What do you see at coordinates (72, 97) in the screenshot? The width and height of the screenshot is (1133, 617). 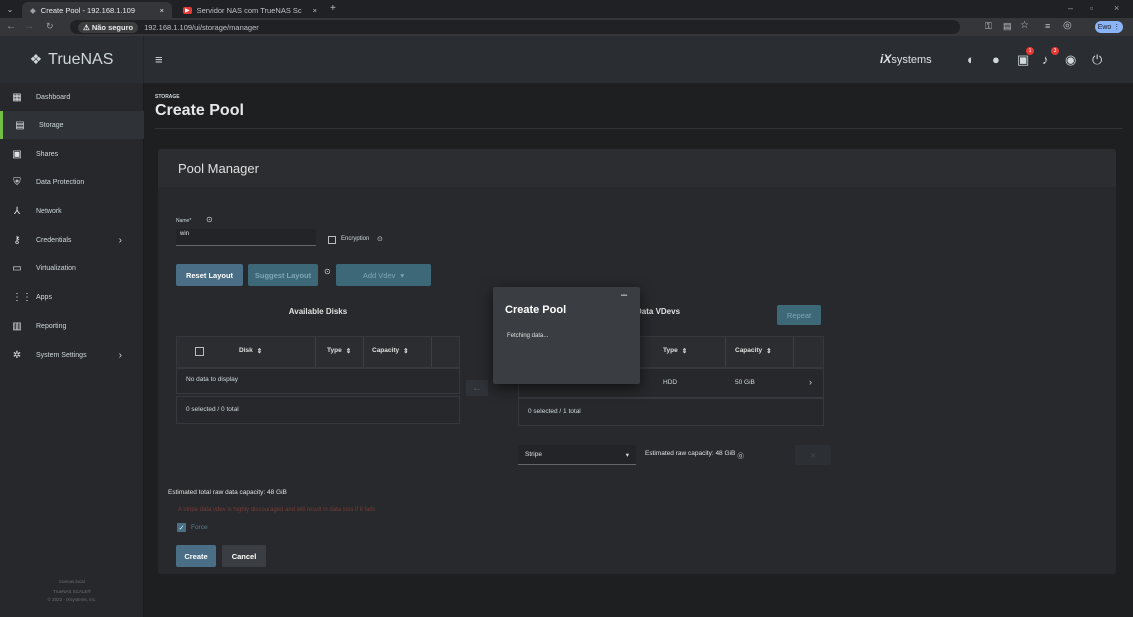 I see `sidebar-item-dashboard: ▦ Dashboard` at bounding box center [72, 97].